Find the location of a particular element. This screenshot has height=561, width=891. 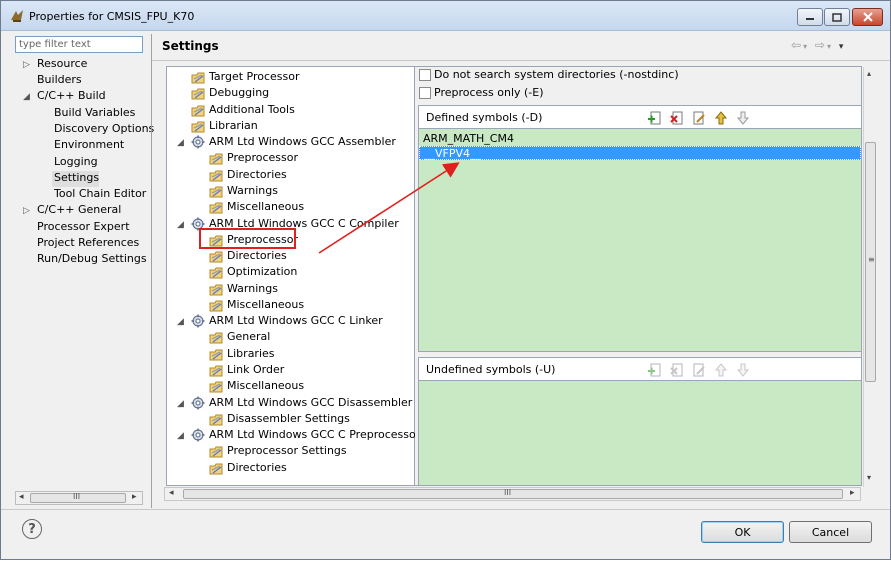

scroll-thumb: ≡ is located at coordinates (870, 262).